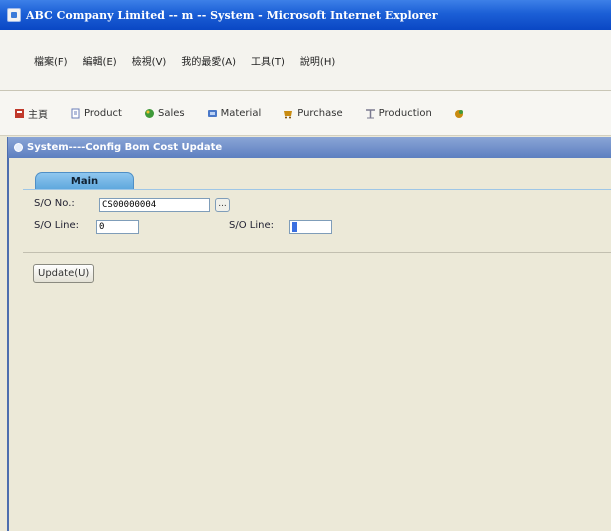 This screenshot has width=611, height=531. I want to click on page-header-icon, so click(18, 147).